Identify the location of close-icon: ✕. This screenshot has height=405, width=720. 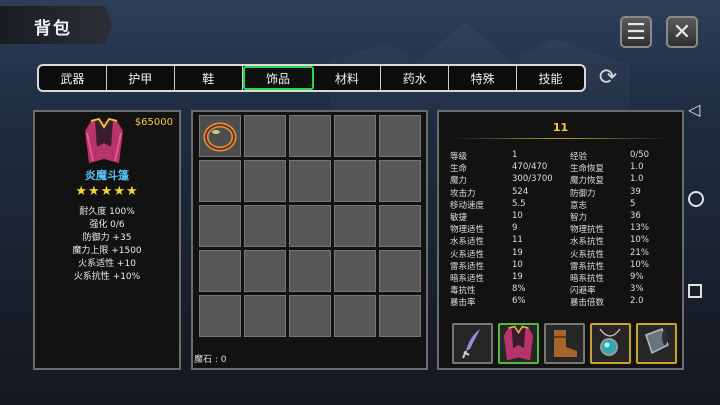
(682, 32).